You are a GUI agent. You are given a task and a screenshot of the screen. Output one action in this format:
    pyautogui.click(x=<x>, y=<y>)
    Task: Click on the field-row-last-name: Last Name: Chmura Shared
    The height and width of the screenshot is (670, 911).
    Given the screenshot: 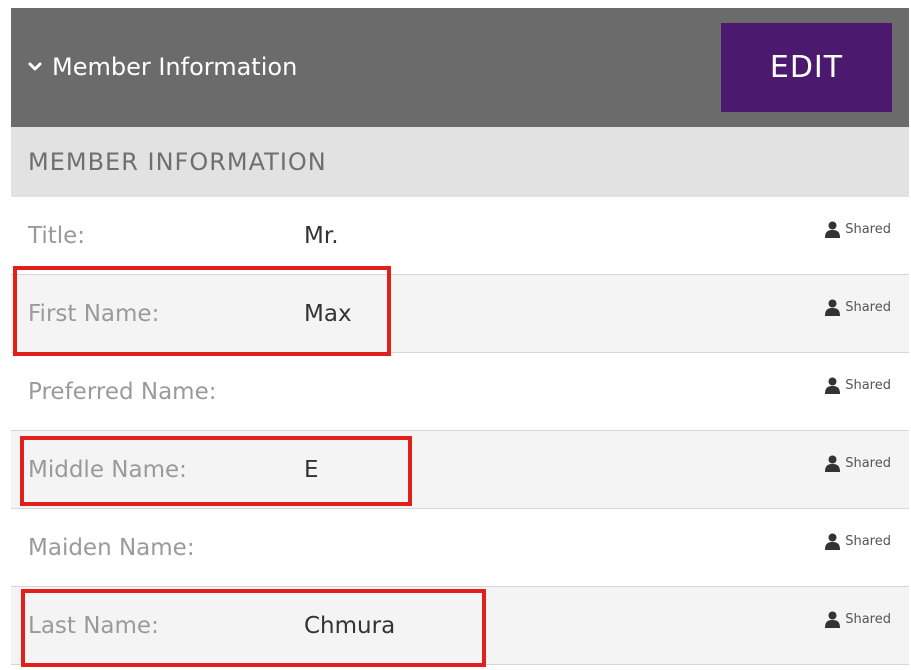 What is the action you would take?
    pyautogui.click(x=460, y=626)
    